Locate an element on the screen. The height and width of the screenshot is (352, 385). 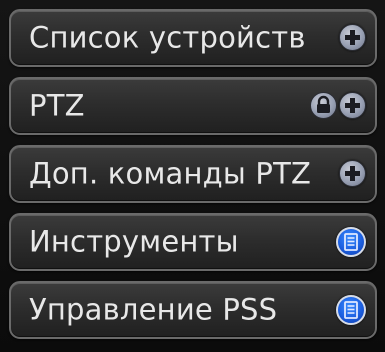
menu-item-label: Управление PSS is located at coordinates (153, 309).